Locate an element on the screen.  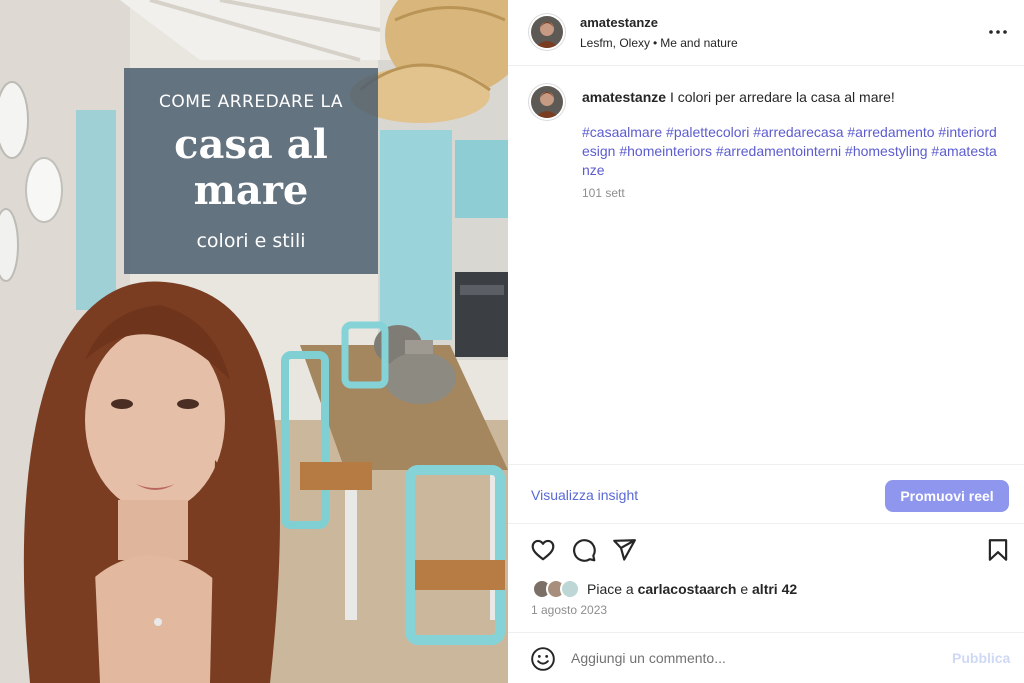
overlay-title: casa al mare is located at coordinates (251, 168).